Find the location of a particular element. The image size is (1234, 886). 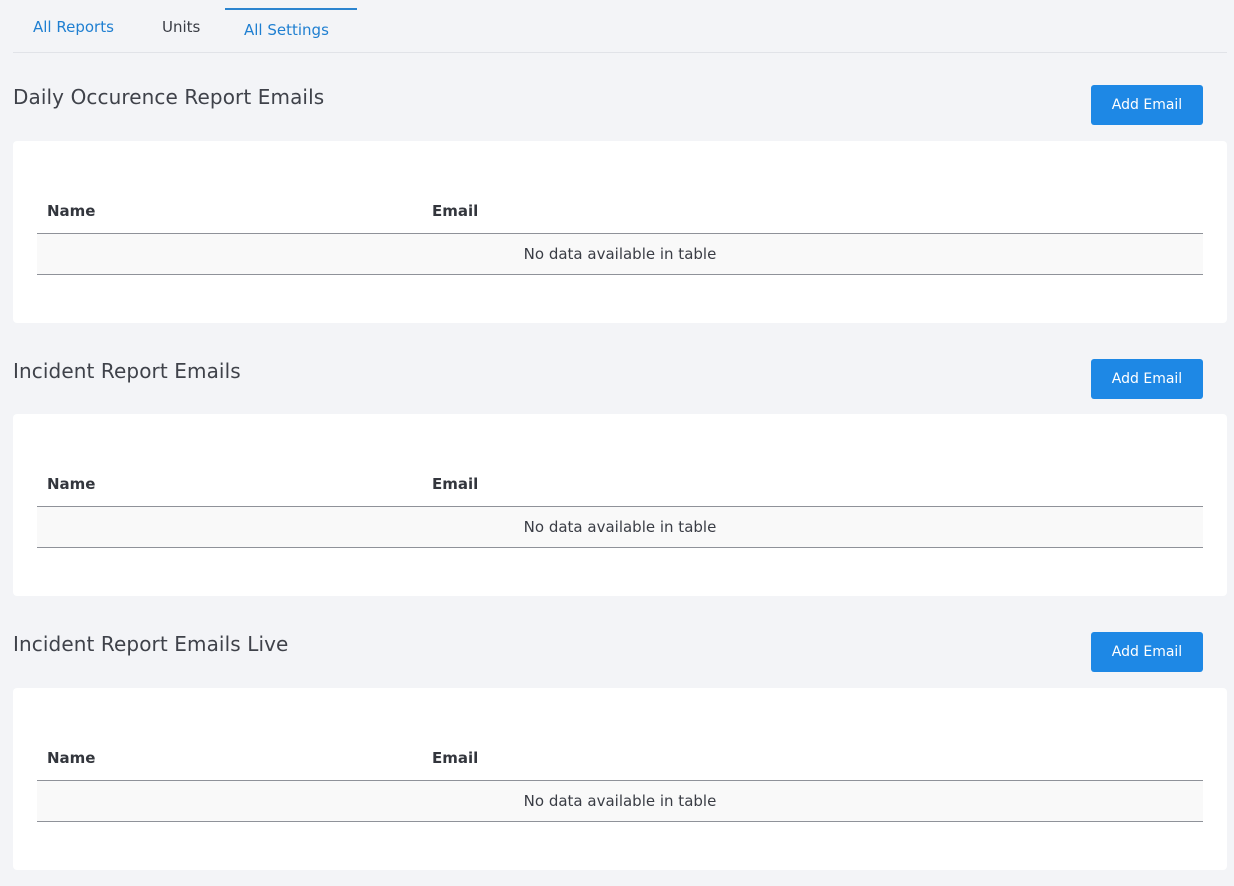

section-title-incident-report-live: Incident Report Emails Live is located at coordinates (151, 644).